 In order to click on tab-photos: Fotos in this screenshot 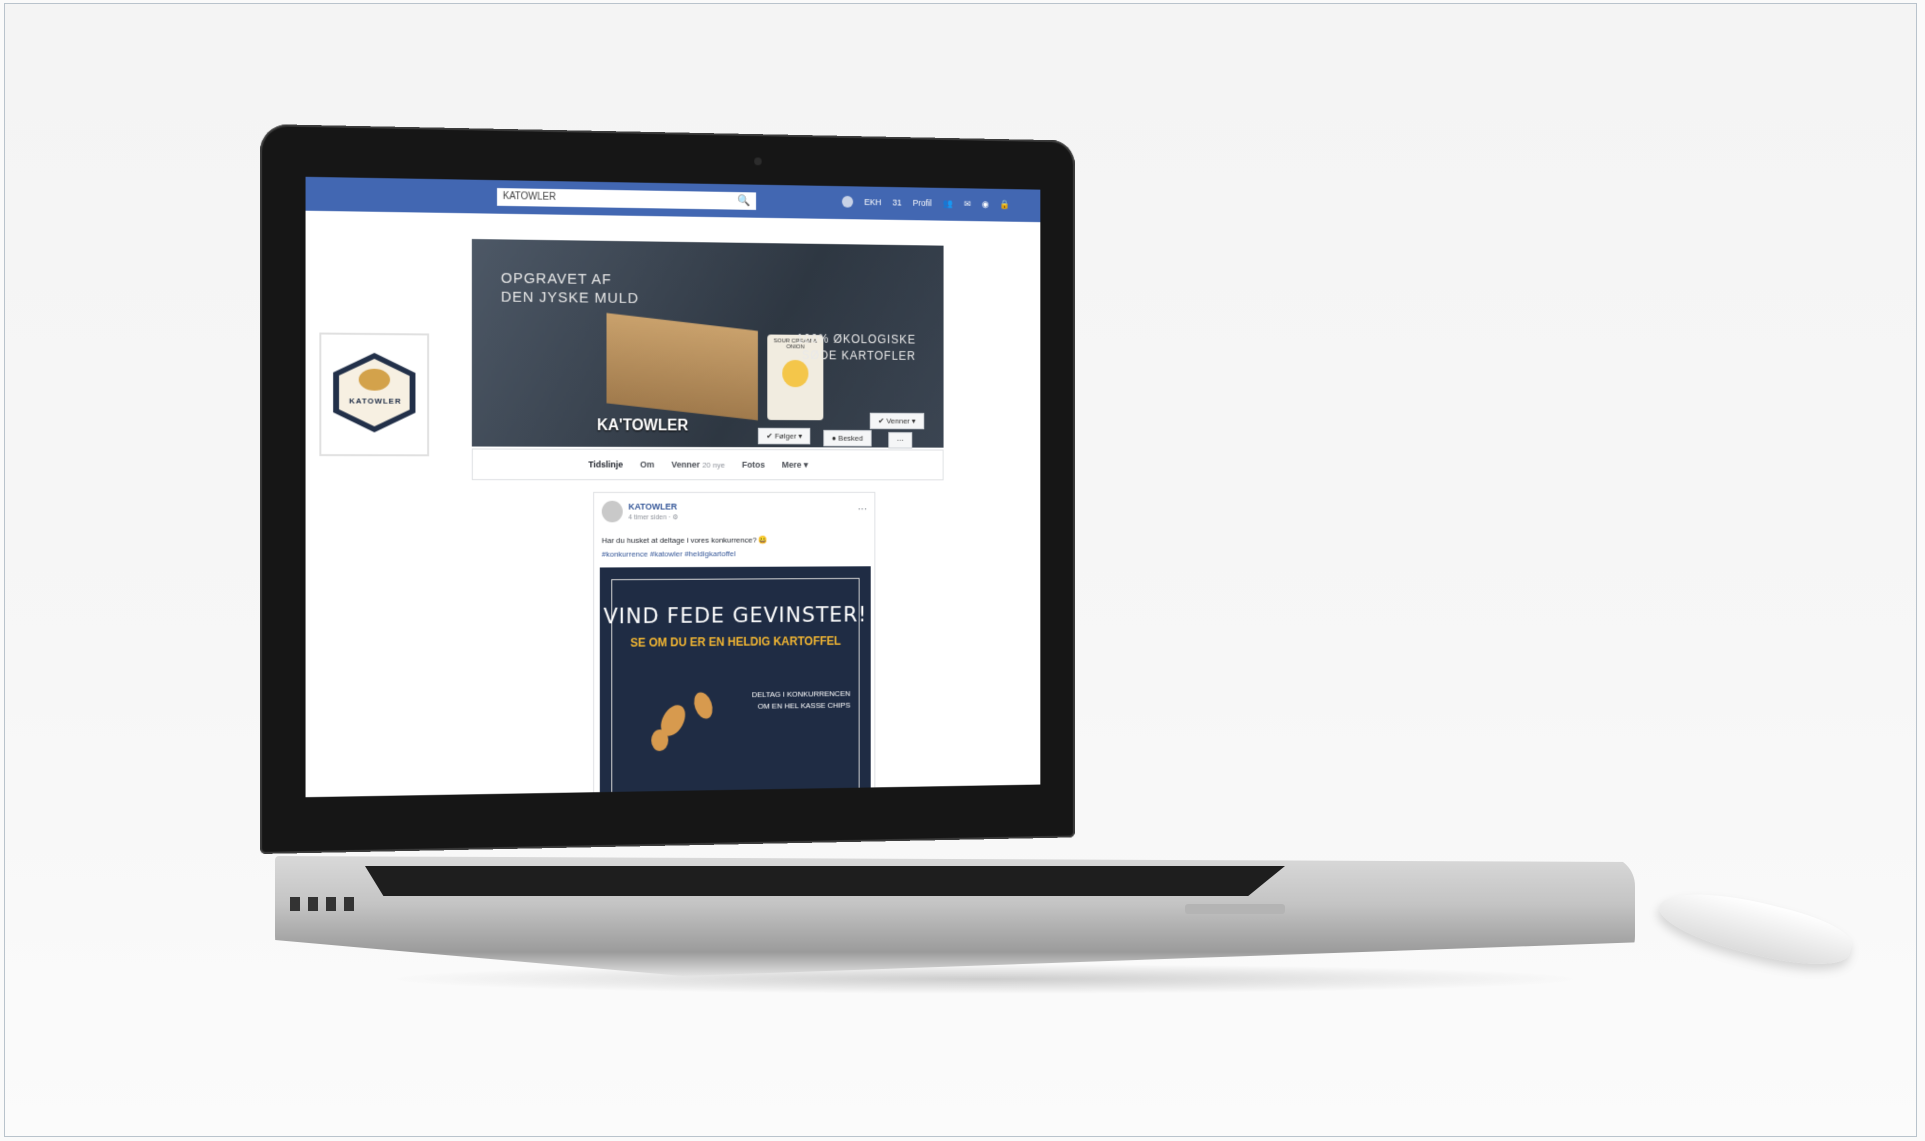, I will do `click(753, 465)`.